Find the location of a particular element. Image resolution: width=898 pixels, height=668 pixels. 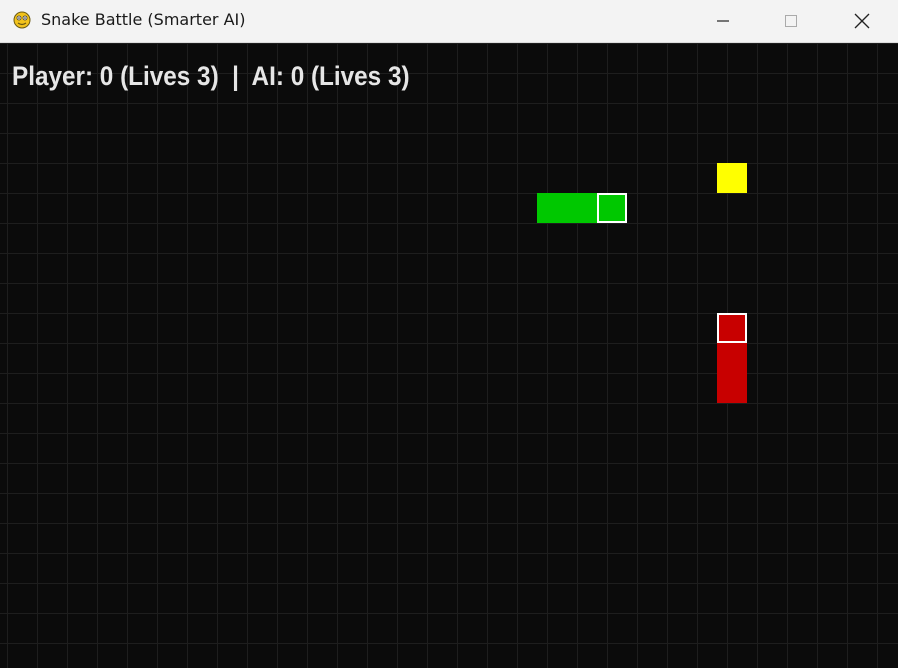

maximize-icon is located at coordinates (791, 21).